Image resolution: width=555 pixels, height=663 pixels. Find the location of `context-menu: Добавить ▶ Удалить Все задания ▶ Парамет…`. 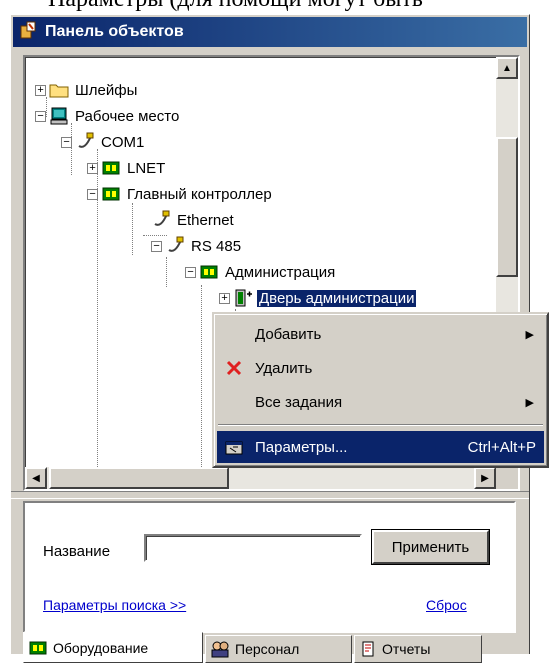

context-menu: Добавить ▶ Удалить Все задания ▶ Парамет… is located at coordinates (380, 390).